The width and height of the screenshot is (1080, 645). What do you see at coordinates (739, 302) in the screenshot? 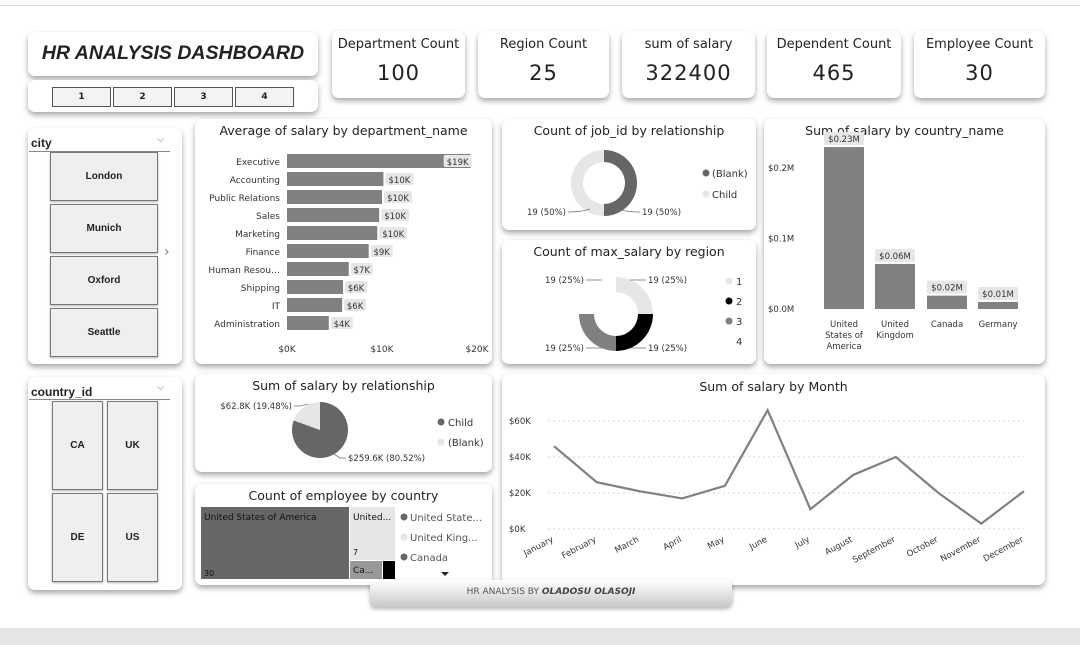
I see `legend-label: 2` at bounding box center [739, 302].